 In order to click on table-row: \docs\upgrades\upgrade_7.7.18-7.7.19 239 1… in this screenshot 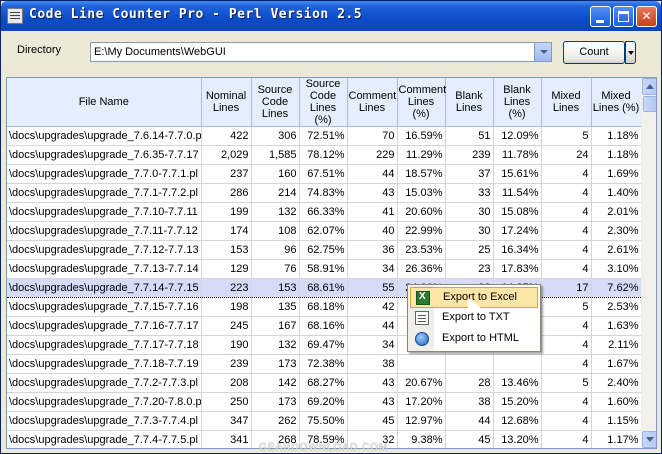, I will do `click(324, 364)`.